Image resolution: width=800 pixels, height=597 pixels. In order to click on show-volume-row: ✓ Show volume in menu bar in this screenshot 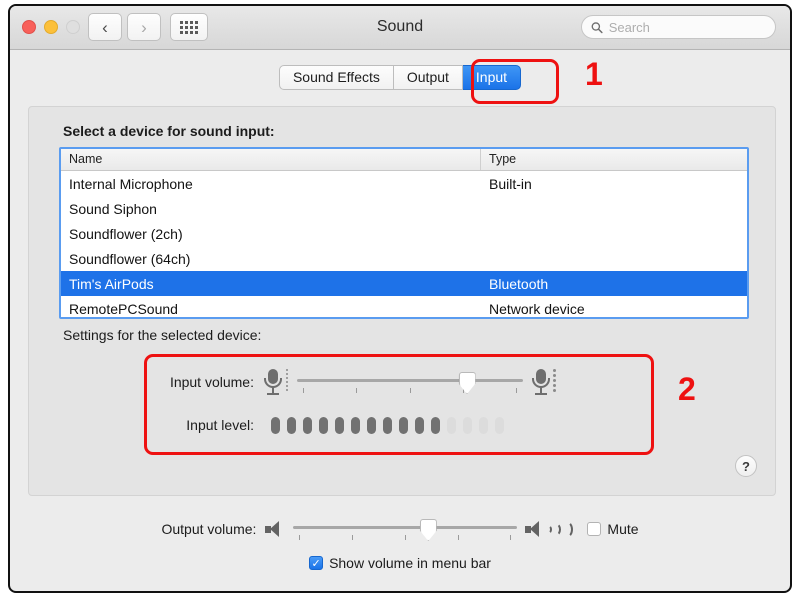, I will do `click(400, 563)`.